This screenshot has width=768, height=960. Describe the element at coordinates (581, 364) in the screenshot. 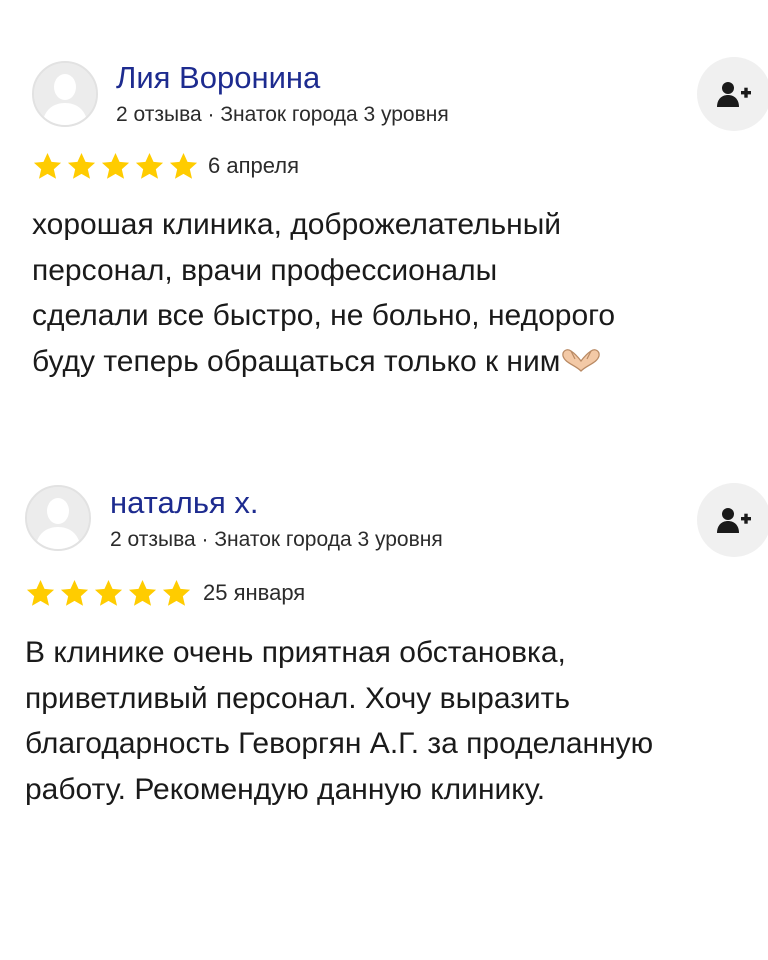

I see `heart-hands-emoji` at that location.